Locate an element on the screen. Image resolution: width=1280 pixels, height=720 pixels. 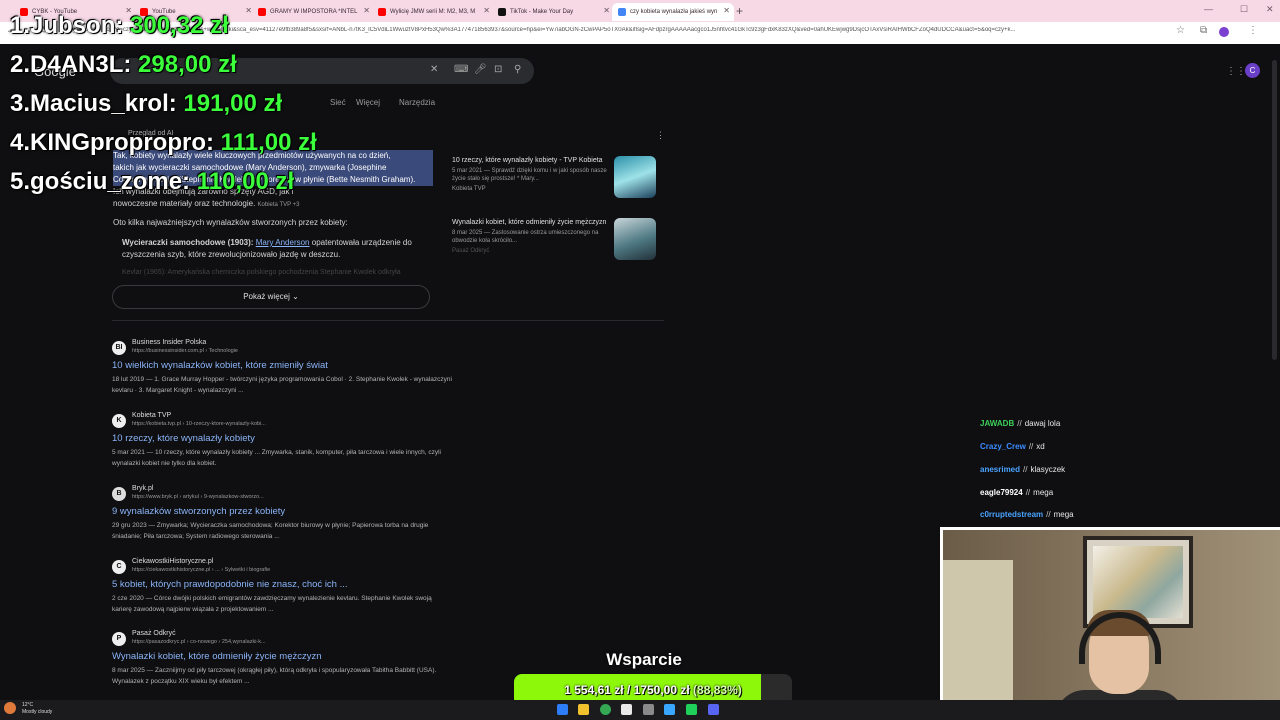
donation-amount: 300,32 zł is located at coordinates (179, 25).